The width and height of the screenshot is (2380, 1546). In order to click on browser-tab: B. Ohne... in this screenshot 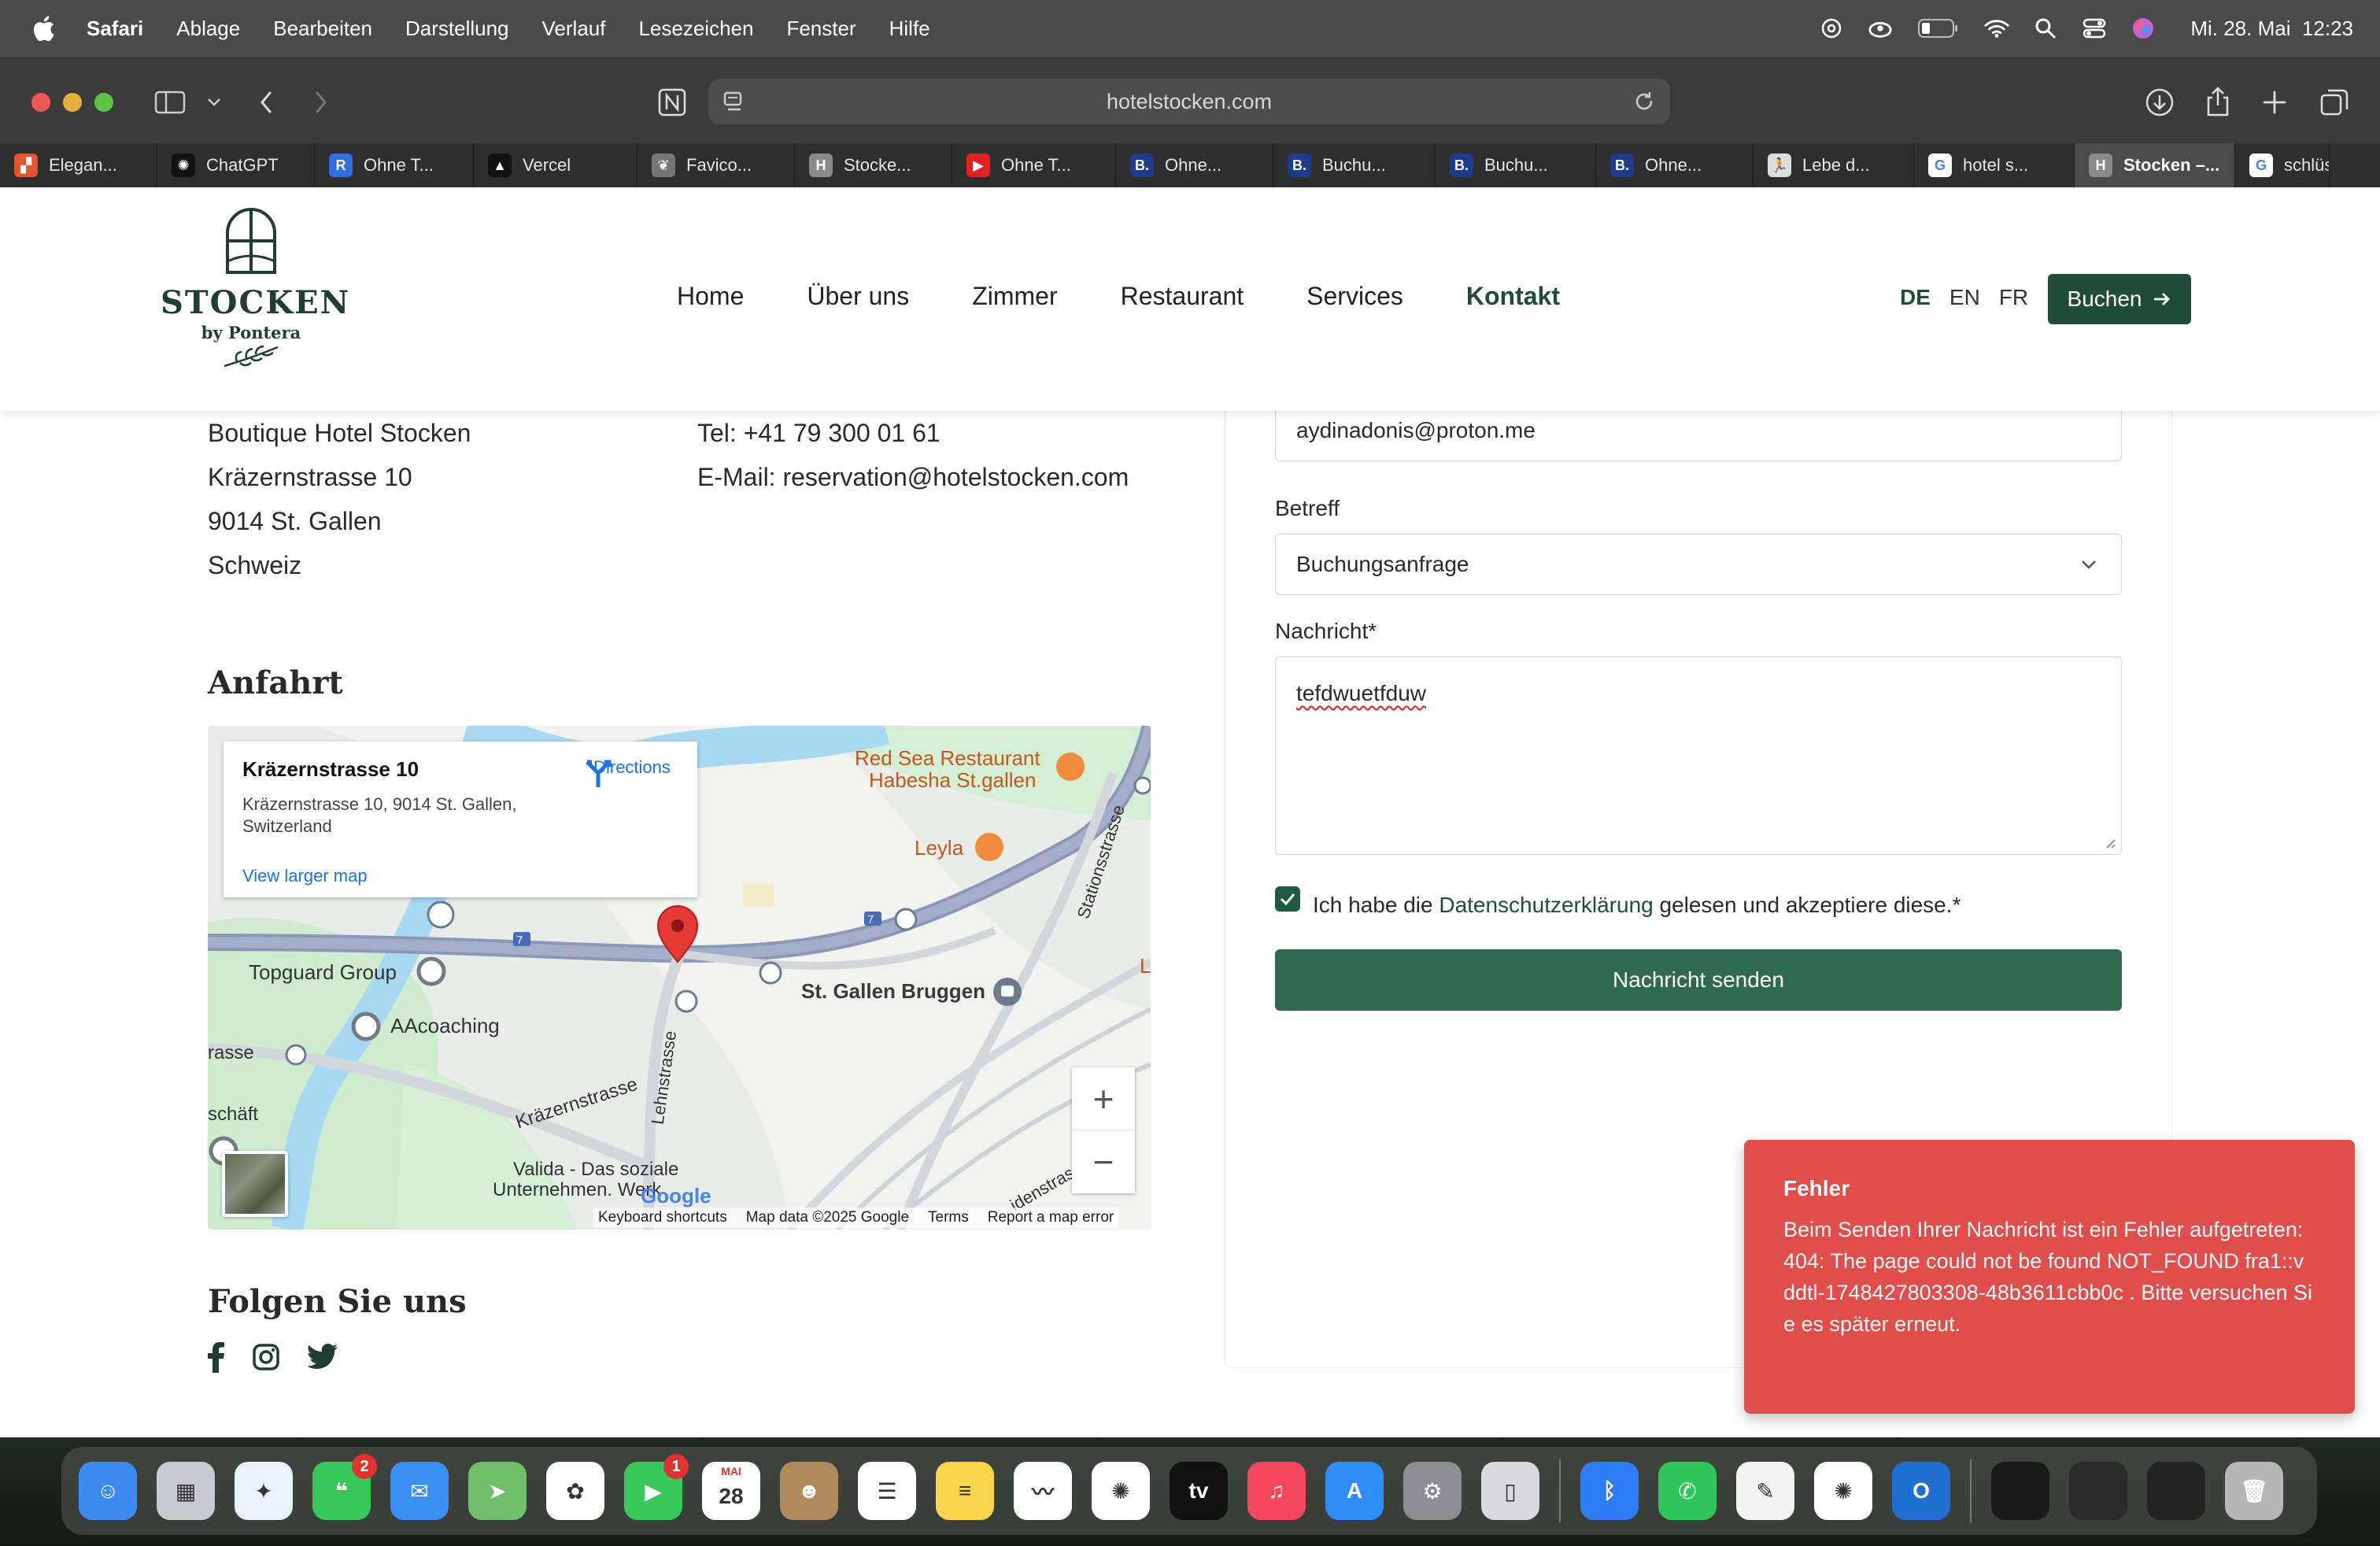, I will do `click(1675, 165)`.